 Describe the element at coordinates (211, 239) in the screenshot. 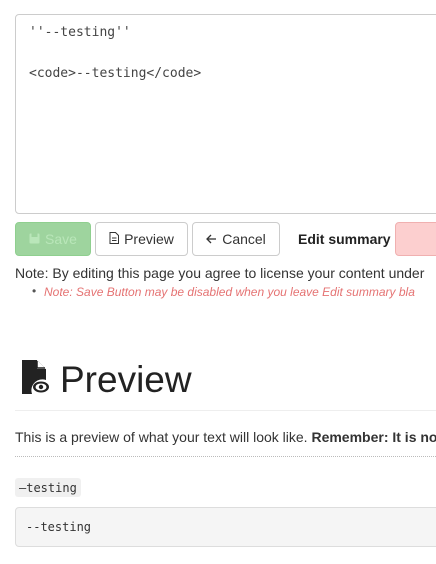

I see `arrow-left-icon` at that location.